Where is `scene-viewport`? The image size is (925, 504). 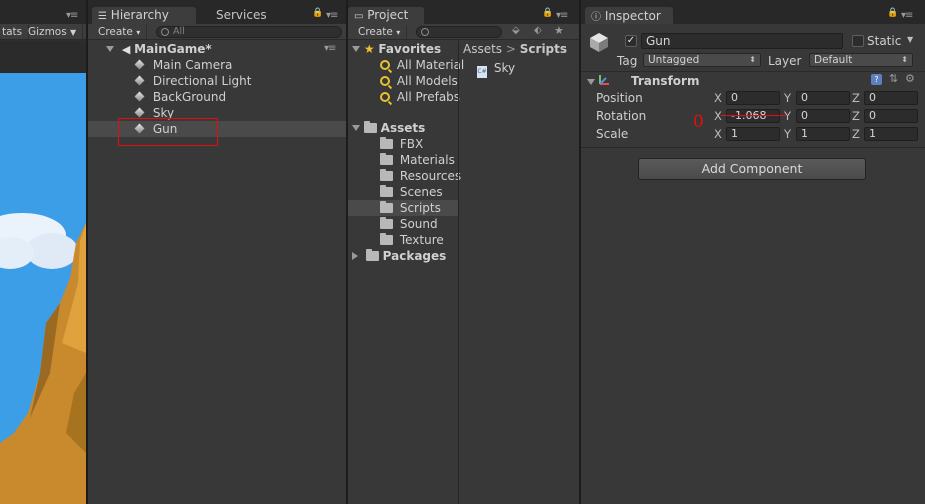
scene-viewport is located at coordinates (43, 288).